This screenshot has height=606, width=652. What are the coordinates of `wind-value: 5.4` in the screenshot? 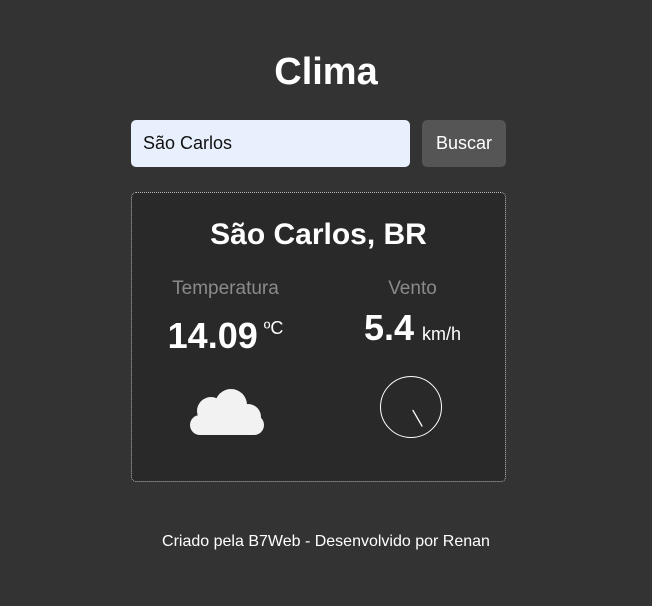 It's located at (389, 327).